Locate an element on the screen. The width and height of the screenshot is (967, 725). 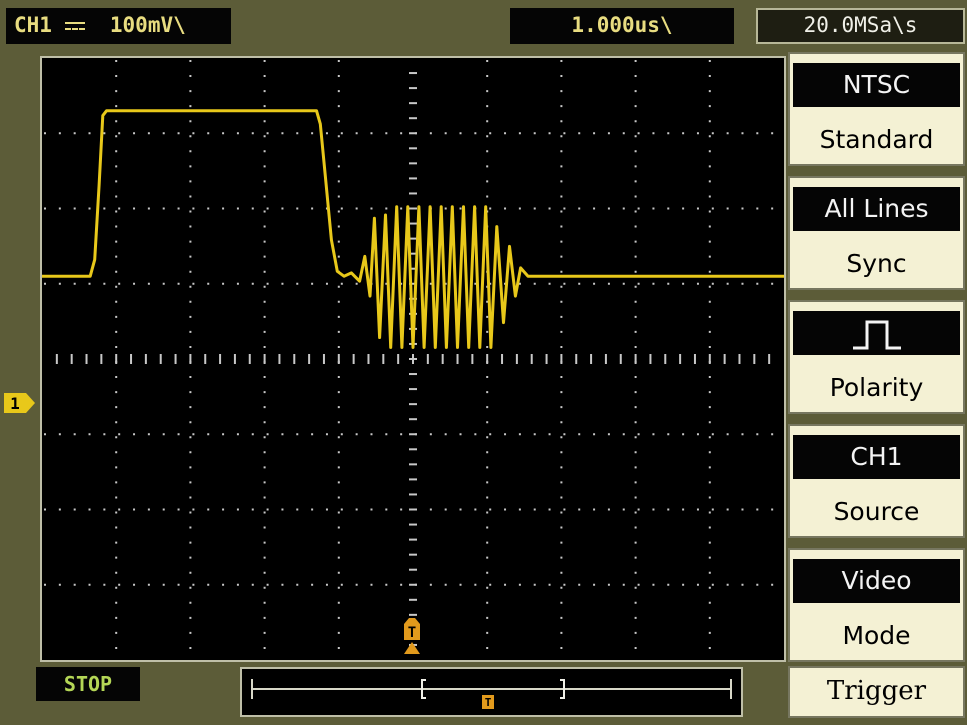
softkey-mode: Video Mode is located at coordinates (876, 605).